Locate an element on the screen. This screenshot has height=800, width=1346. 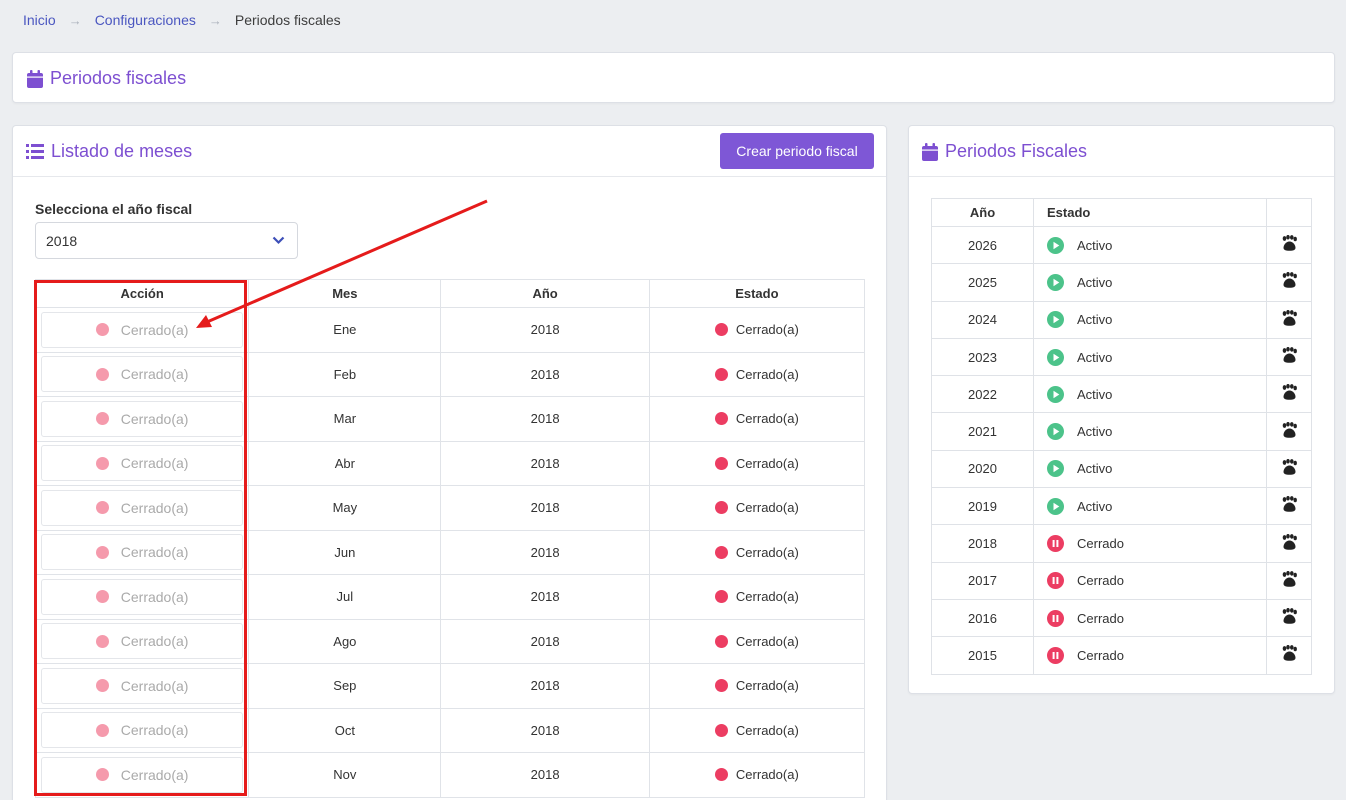
column-header-actions is located at coordinates (1289, 212).